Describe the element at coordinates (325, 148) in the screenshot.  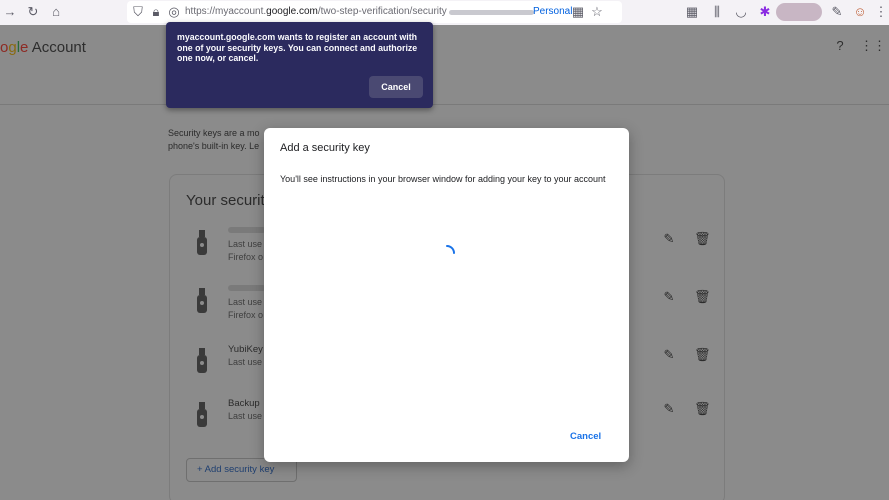
I see `dialog-title: Add a security key` at that location.